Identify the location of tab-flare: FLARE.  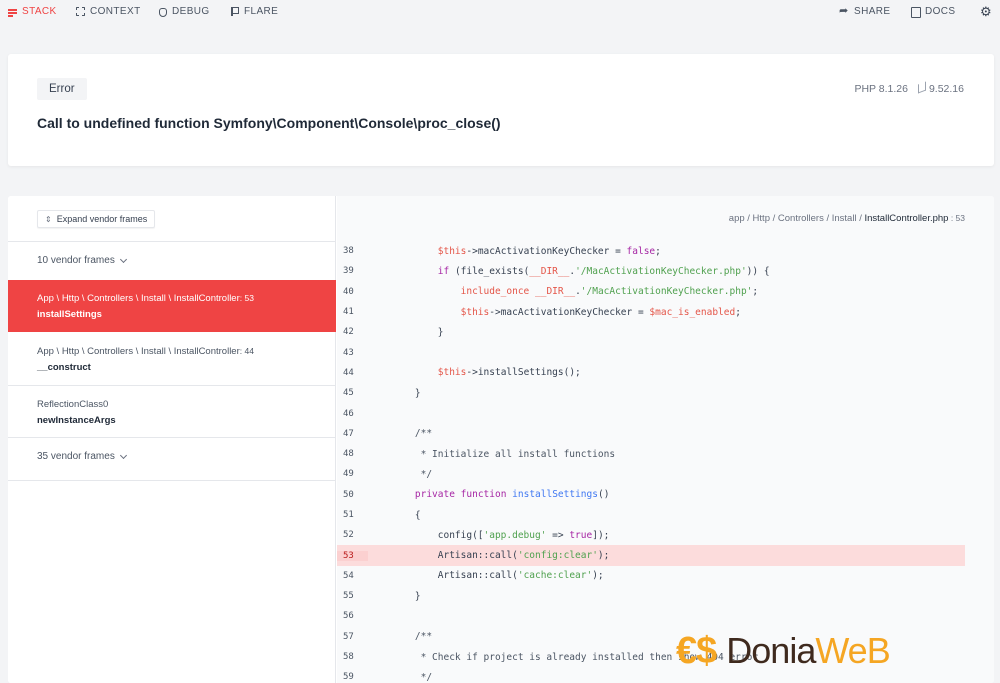
(254, 11).